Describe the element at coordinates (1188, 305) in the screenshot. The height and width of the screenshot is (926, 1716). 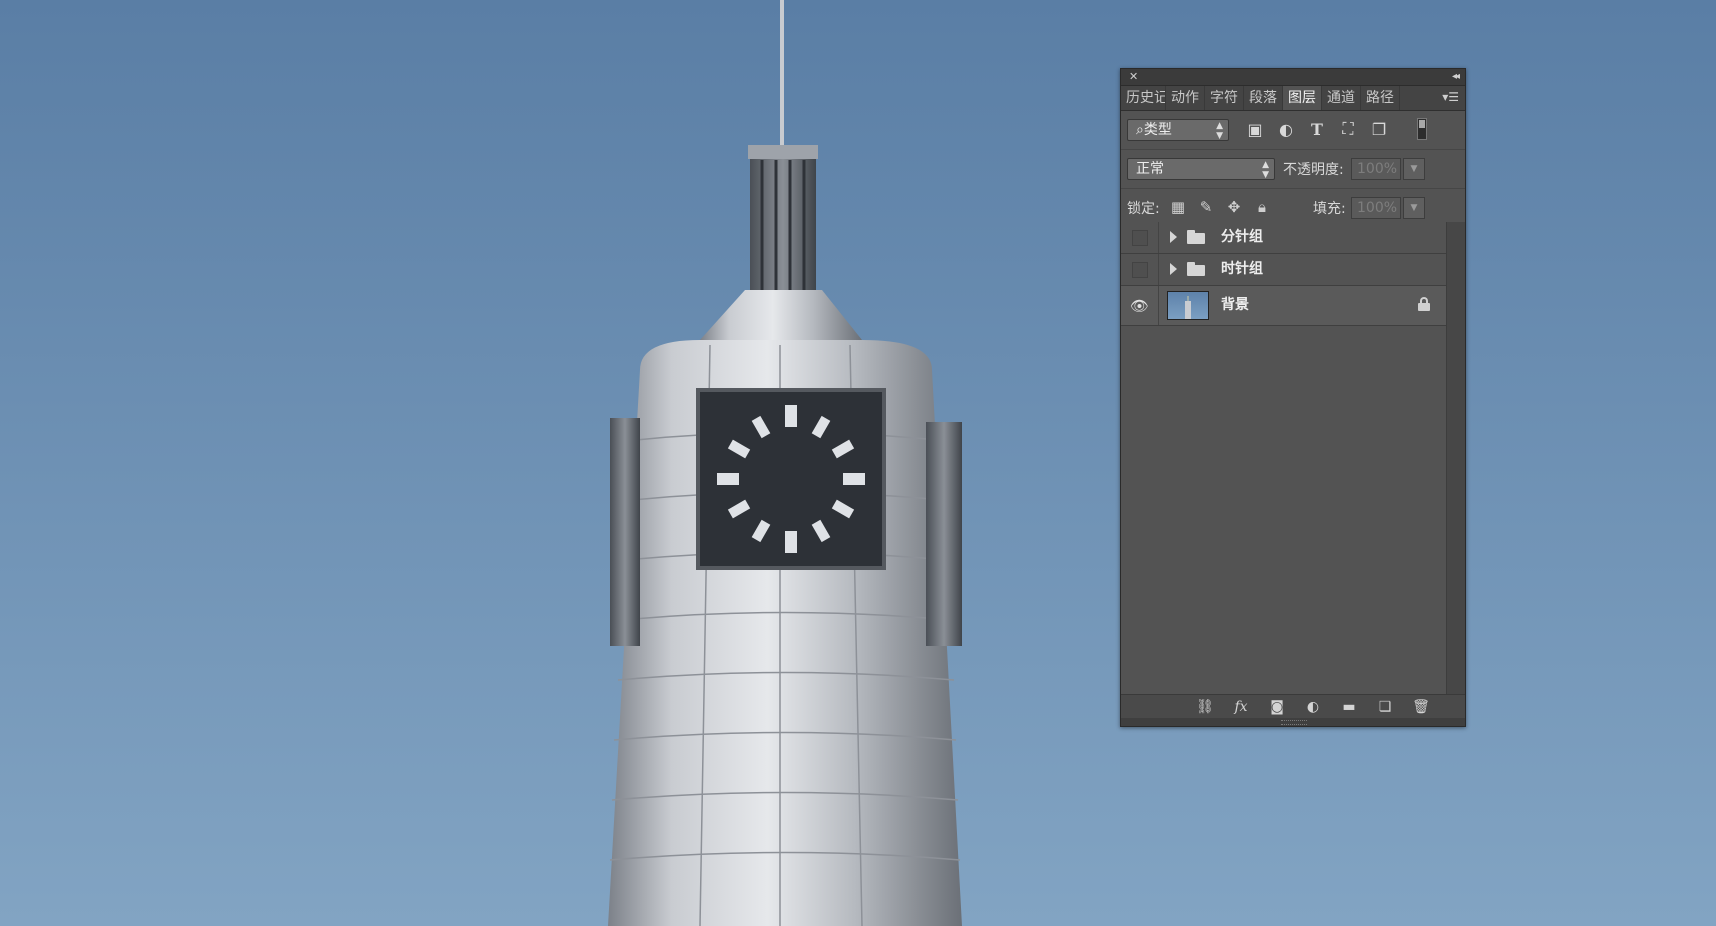
I see `layer-thumbnail` at that location.